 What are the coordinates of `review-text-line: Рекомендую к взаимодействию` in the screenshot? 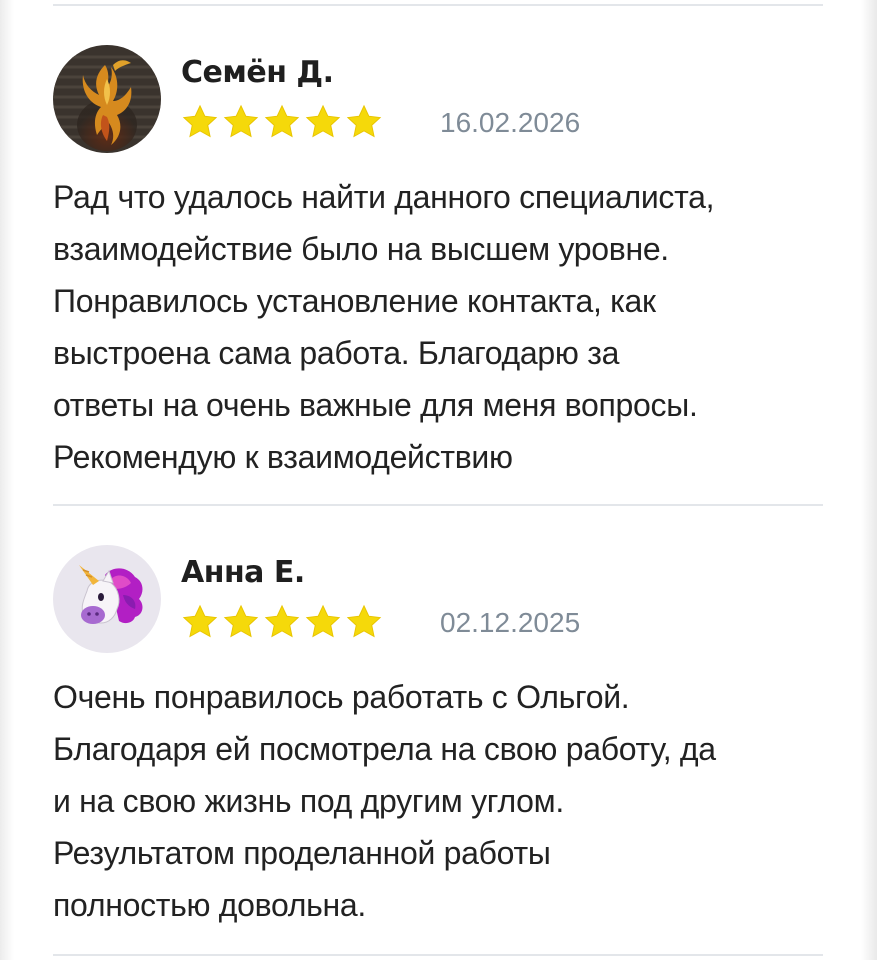 It's located at (283, 457).